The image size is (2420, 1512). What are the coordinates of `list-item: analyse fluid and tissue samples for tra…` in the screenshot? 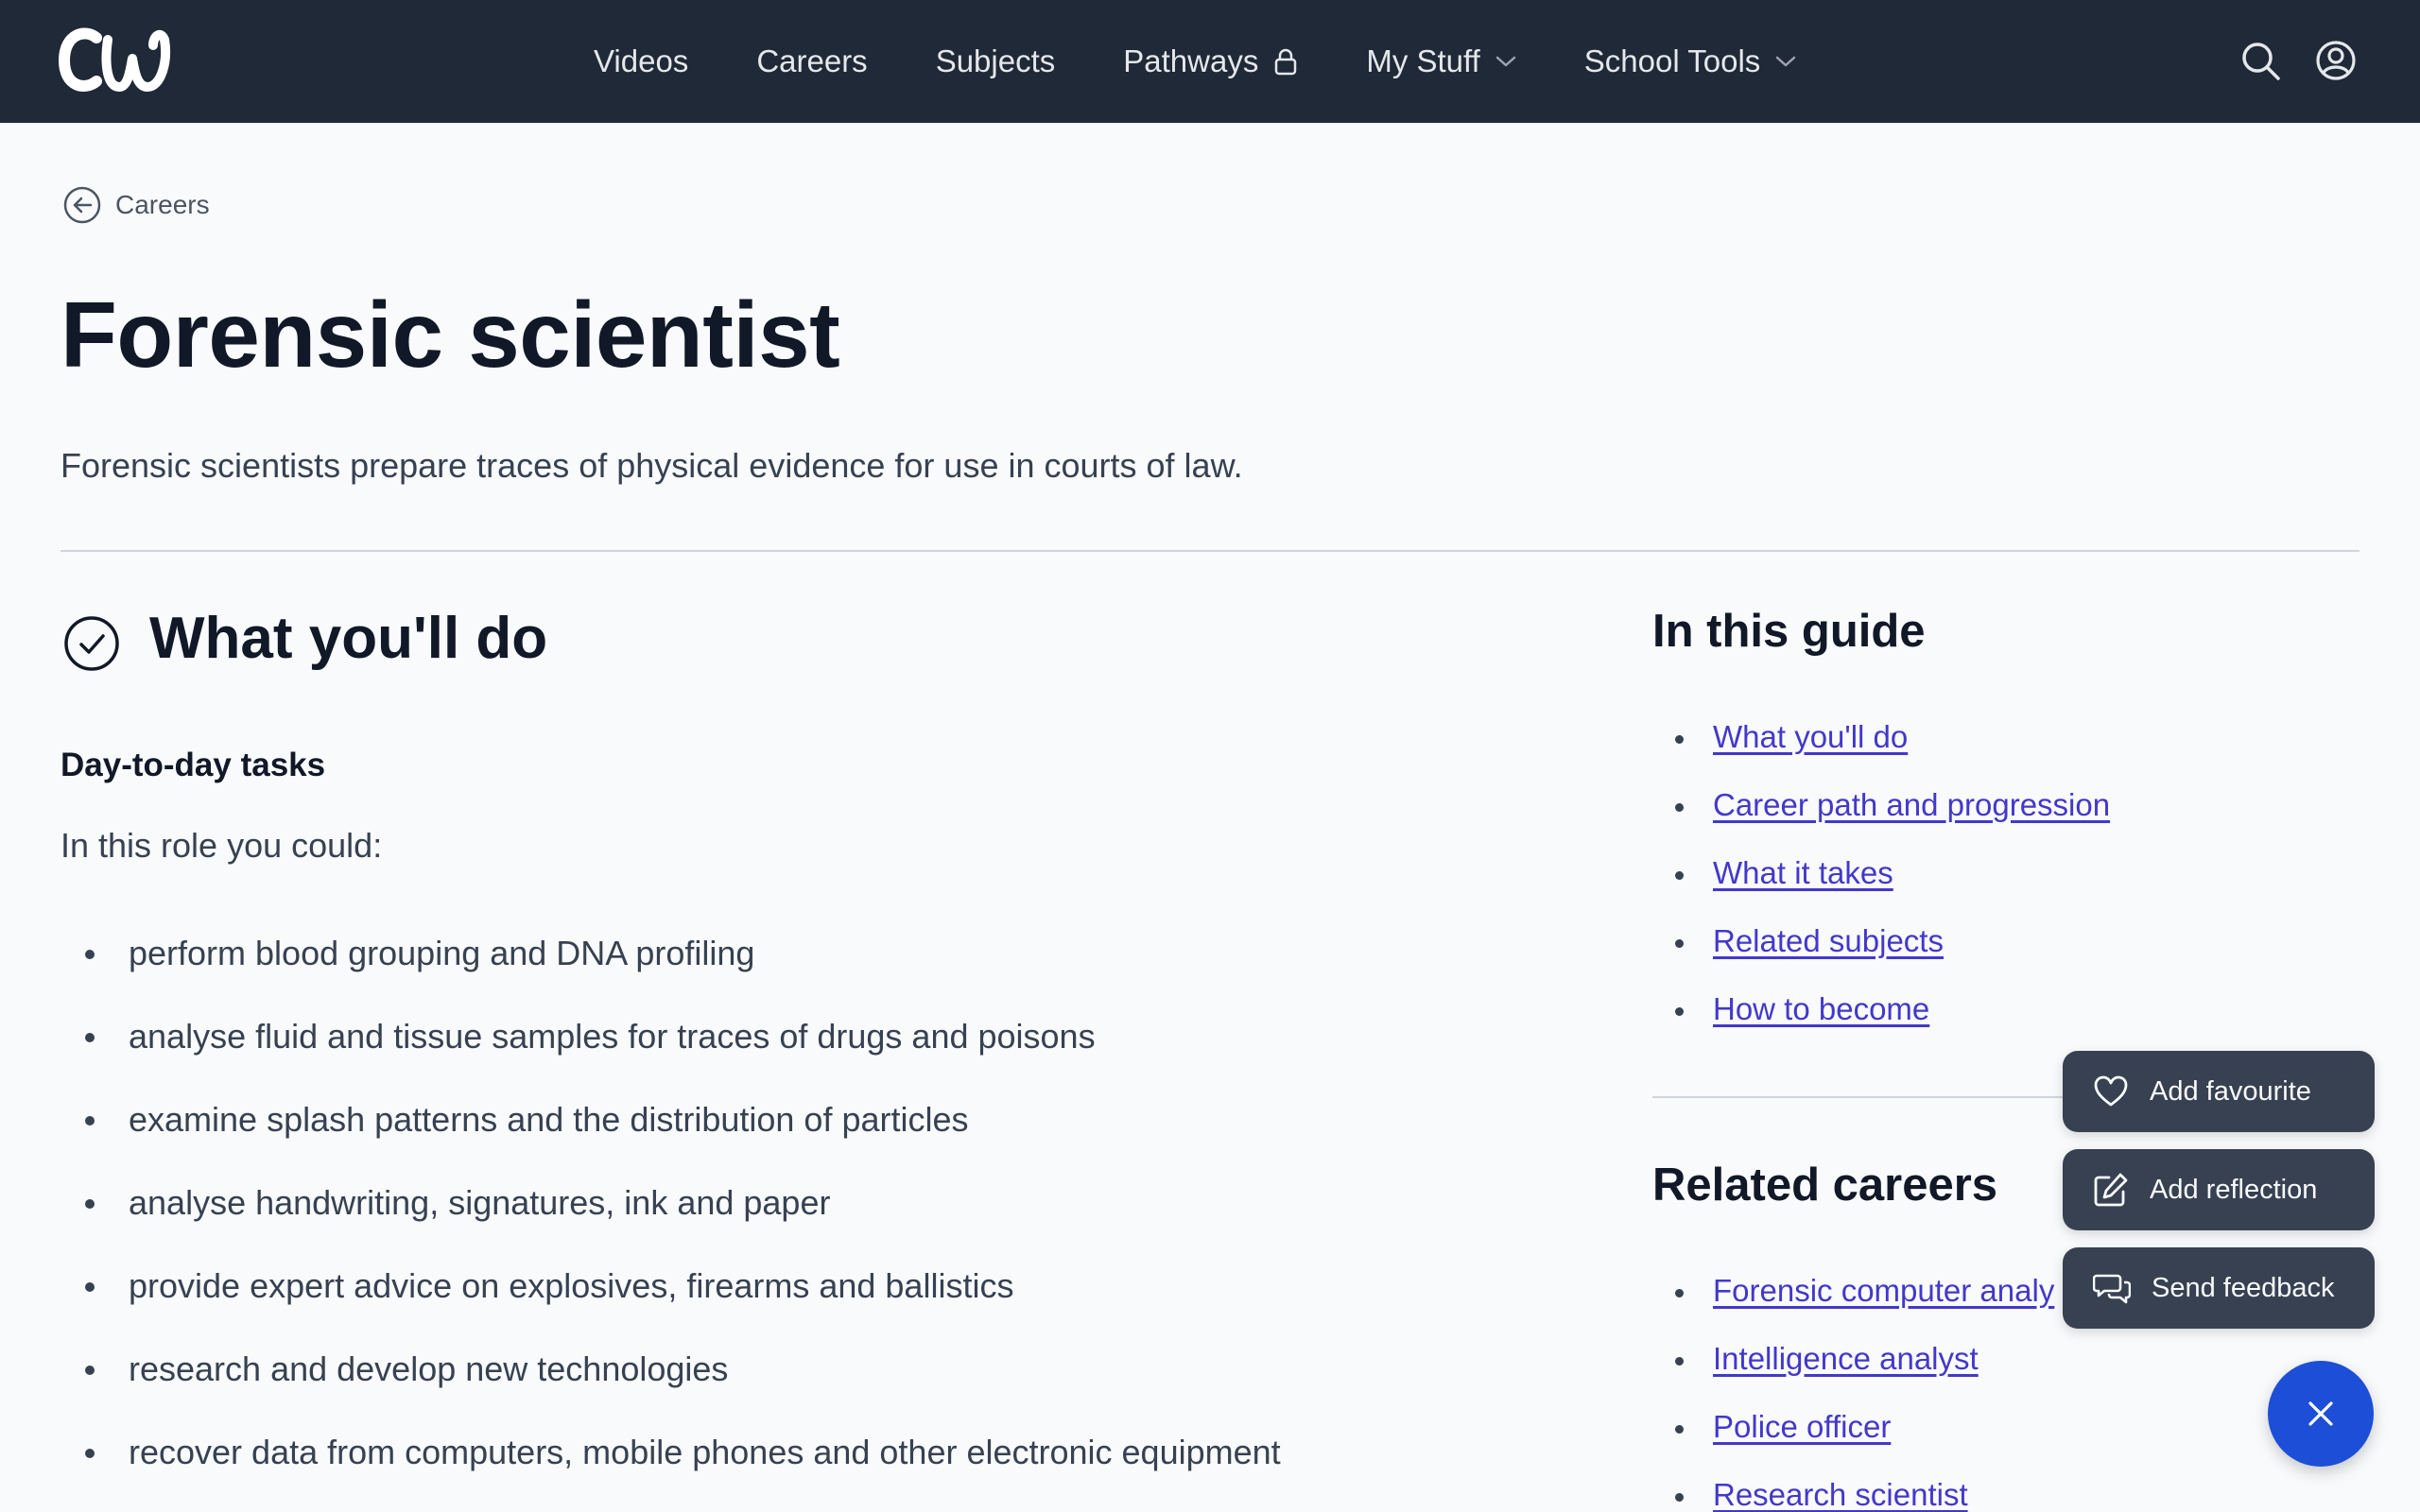 It's located at (671, 1049).